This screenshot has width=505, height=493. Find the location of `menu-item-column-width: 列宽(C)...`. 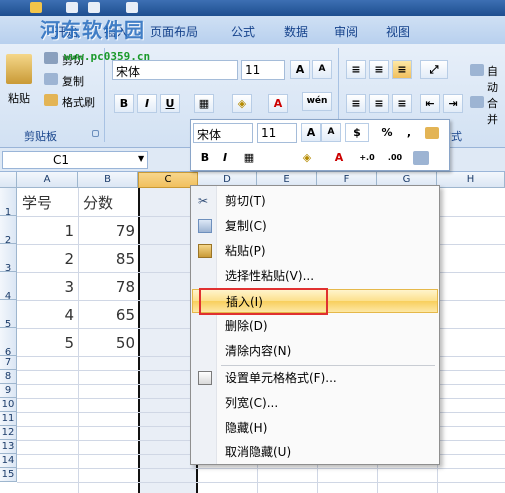

menu-item-column-width: 列宽(C)... is located at coordinates (315, 403).